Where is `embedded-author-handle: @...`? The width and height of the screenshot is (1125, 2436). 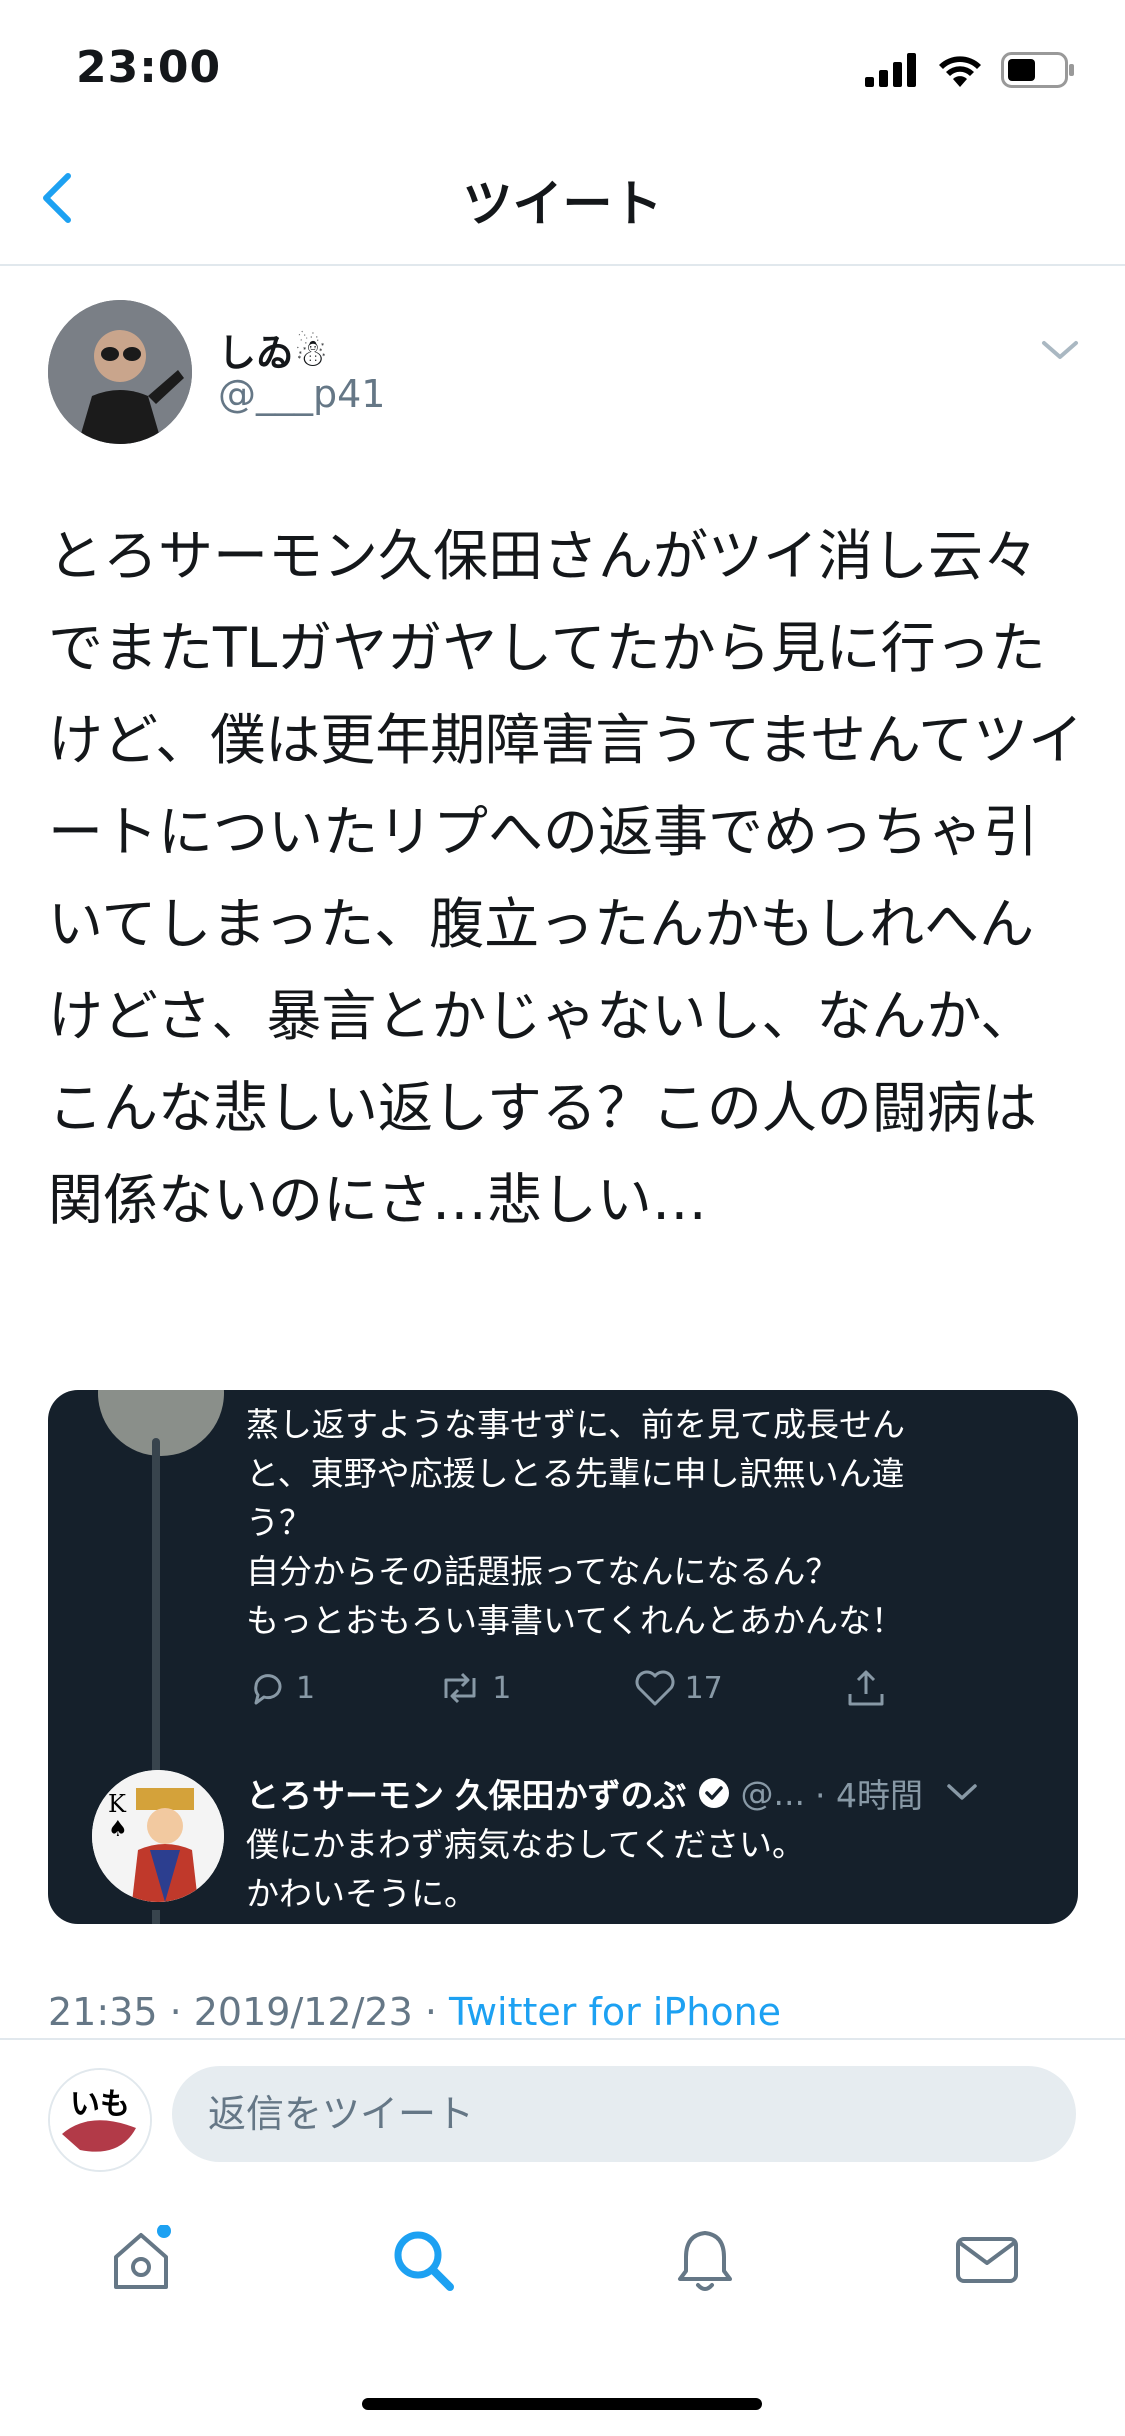 embedded-author-handle: @... is located at coordinates (772, 1793).